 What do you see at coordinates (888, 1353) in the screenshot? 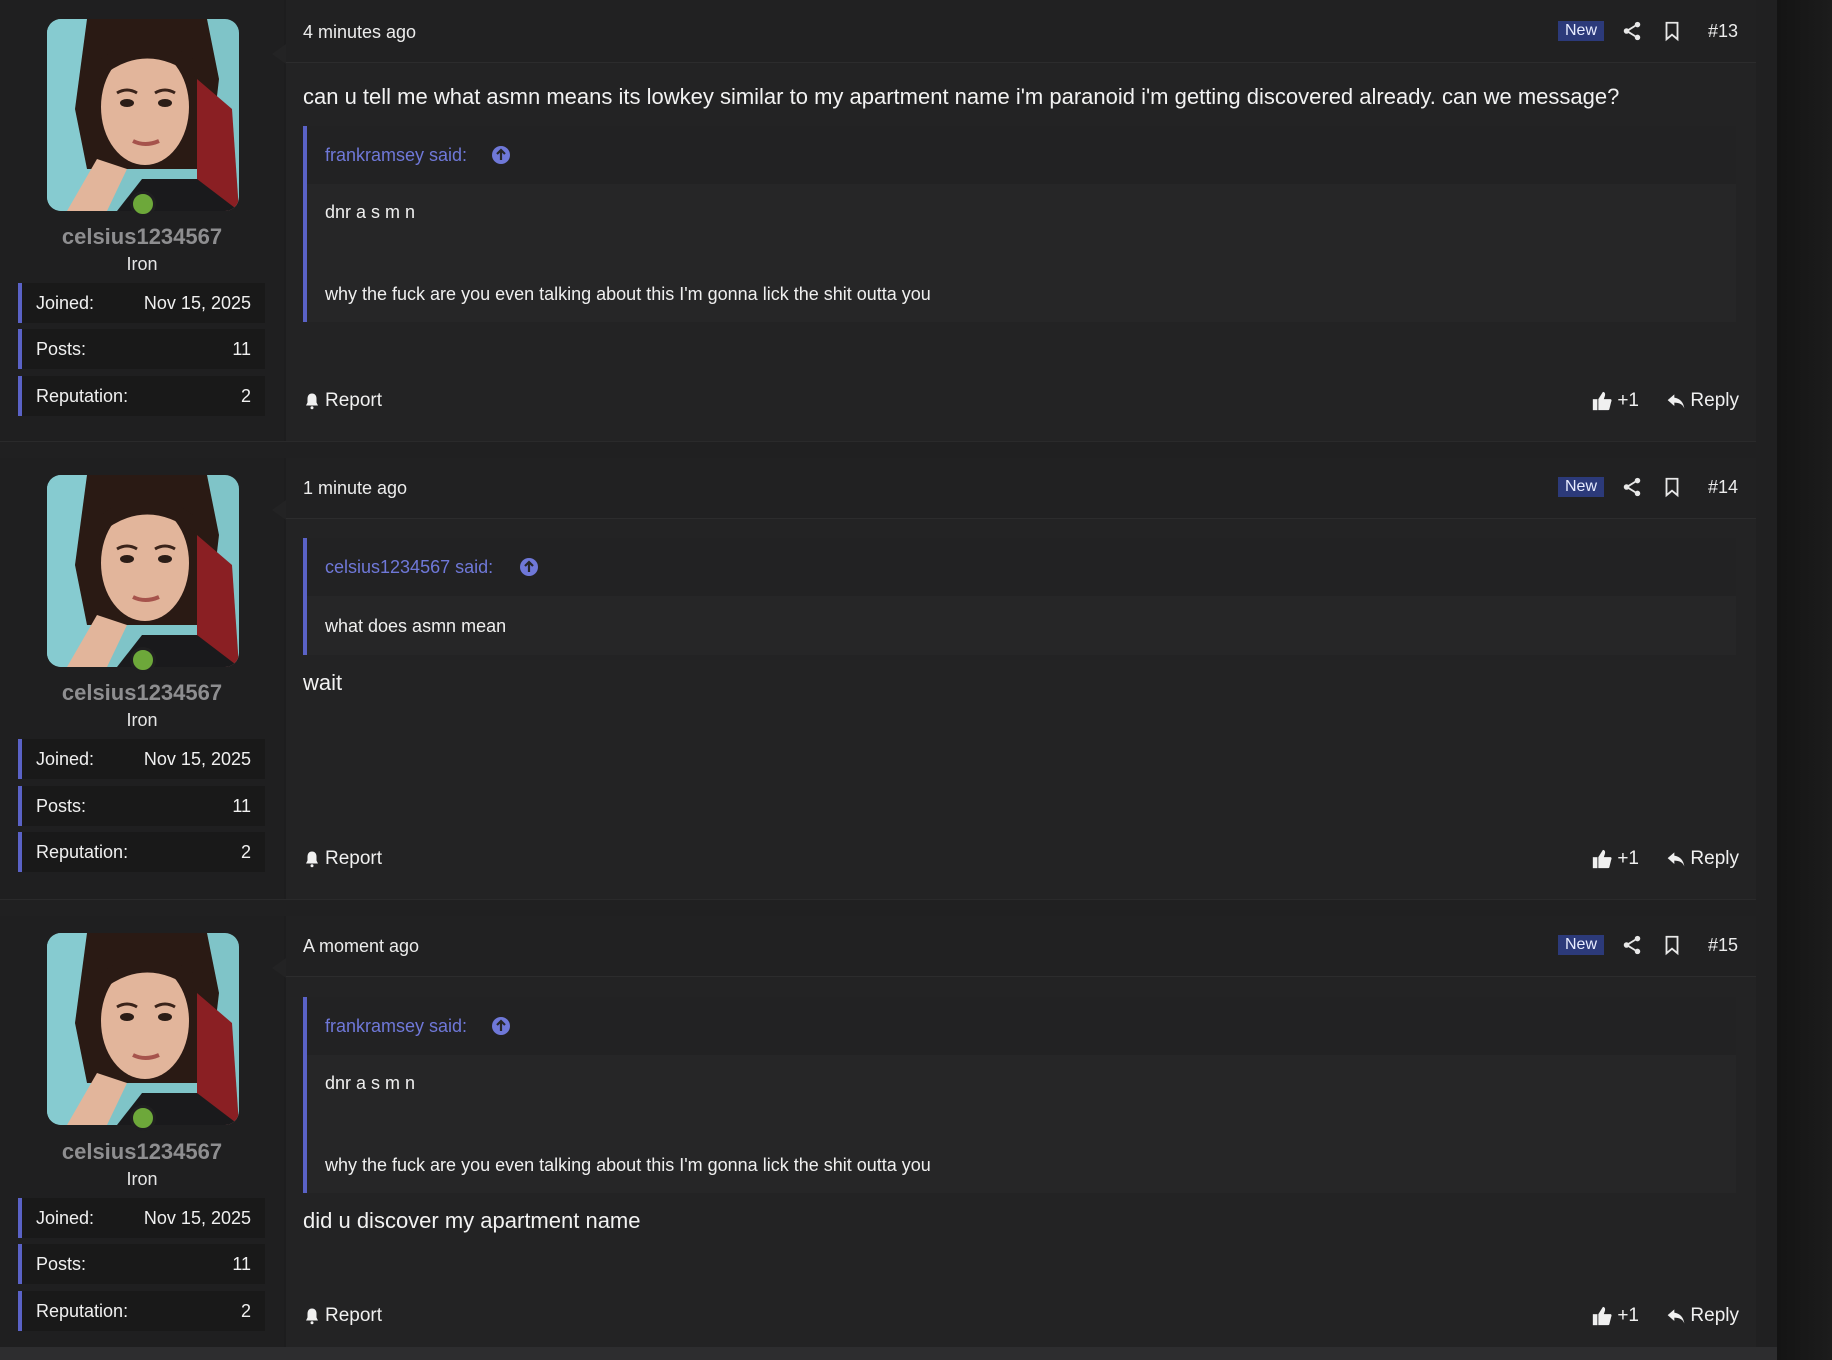
I see `horizontal-scrollbar` at bounding box center [888, 1353].